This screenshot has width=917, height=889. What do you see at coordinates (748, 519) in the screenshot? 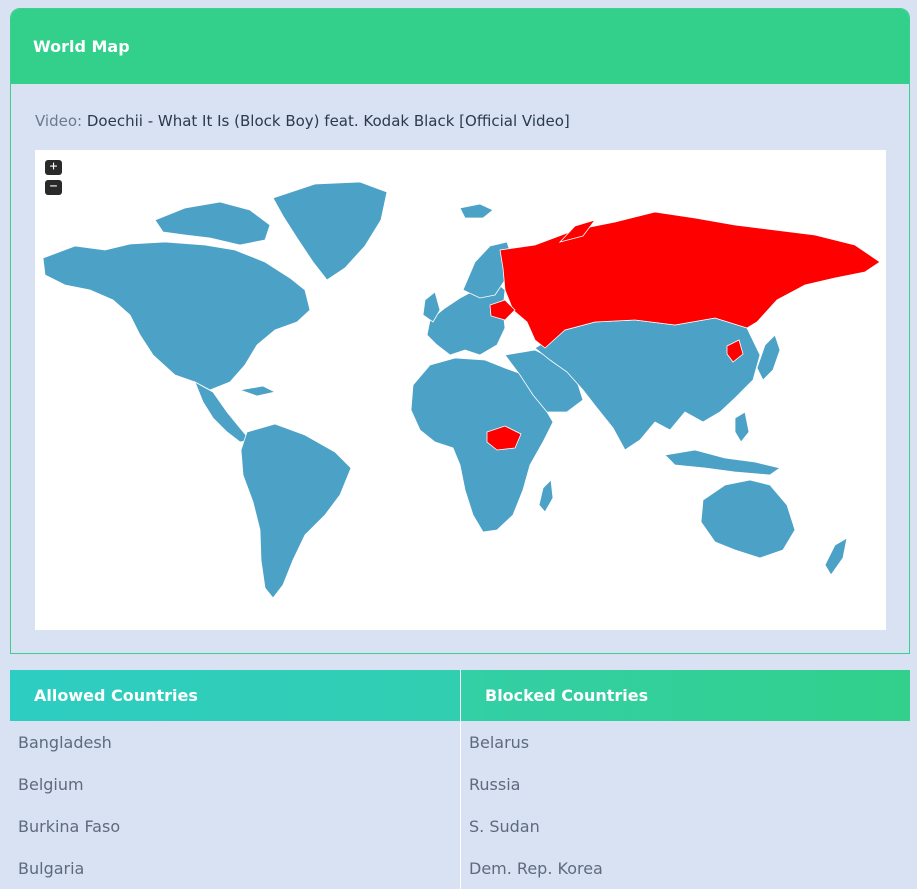
I see `region-australia` at bounding box center [748, 519].